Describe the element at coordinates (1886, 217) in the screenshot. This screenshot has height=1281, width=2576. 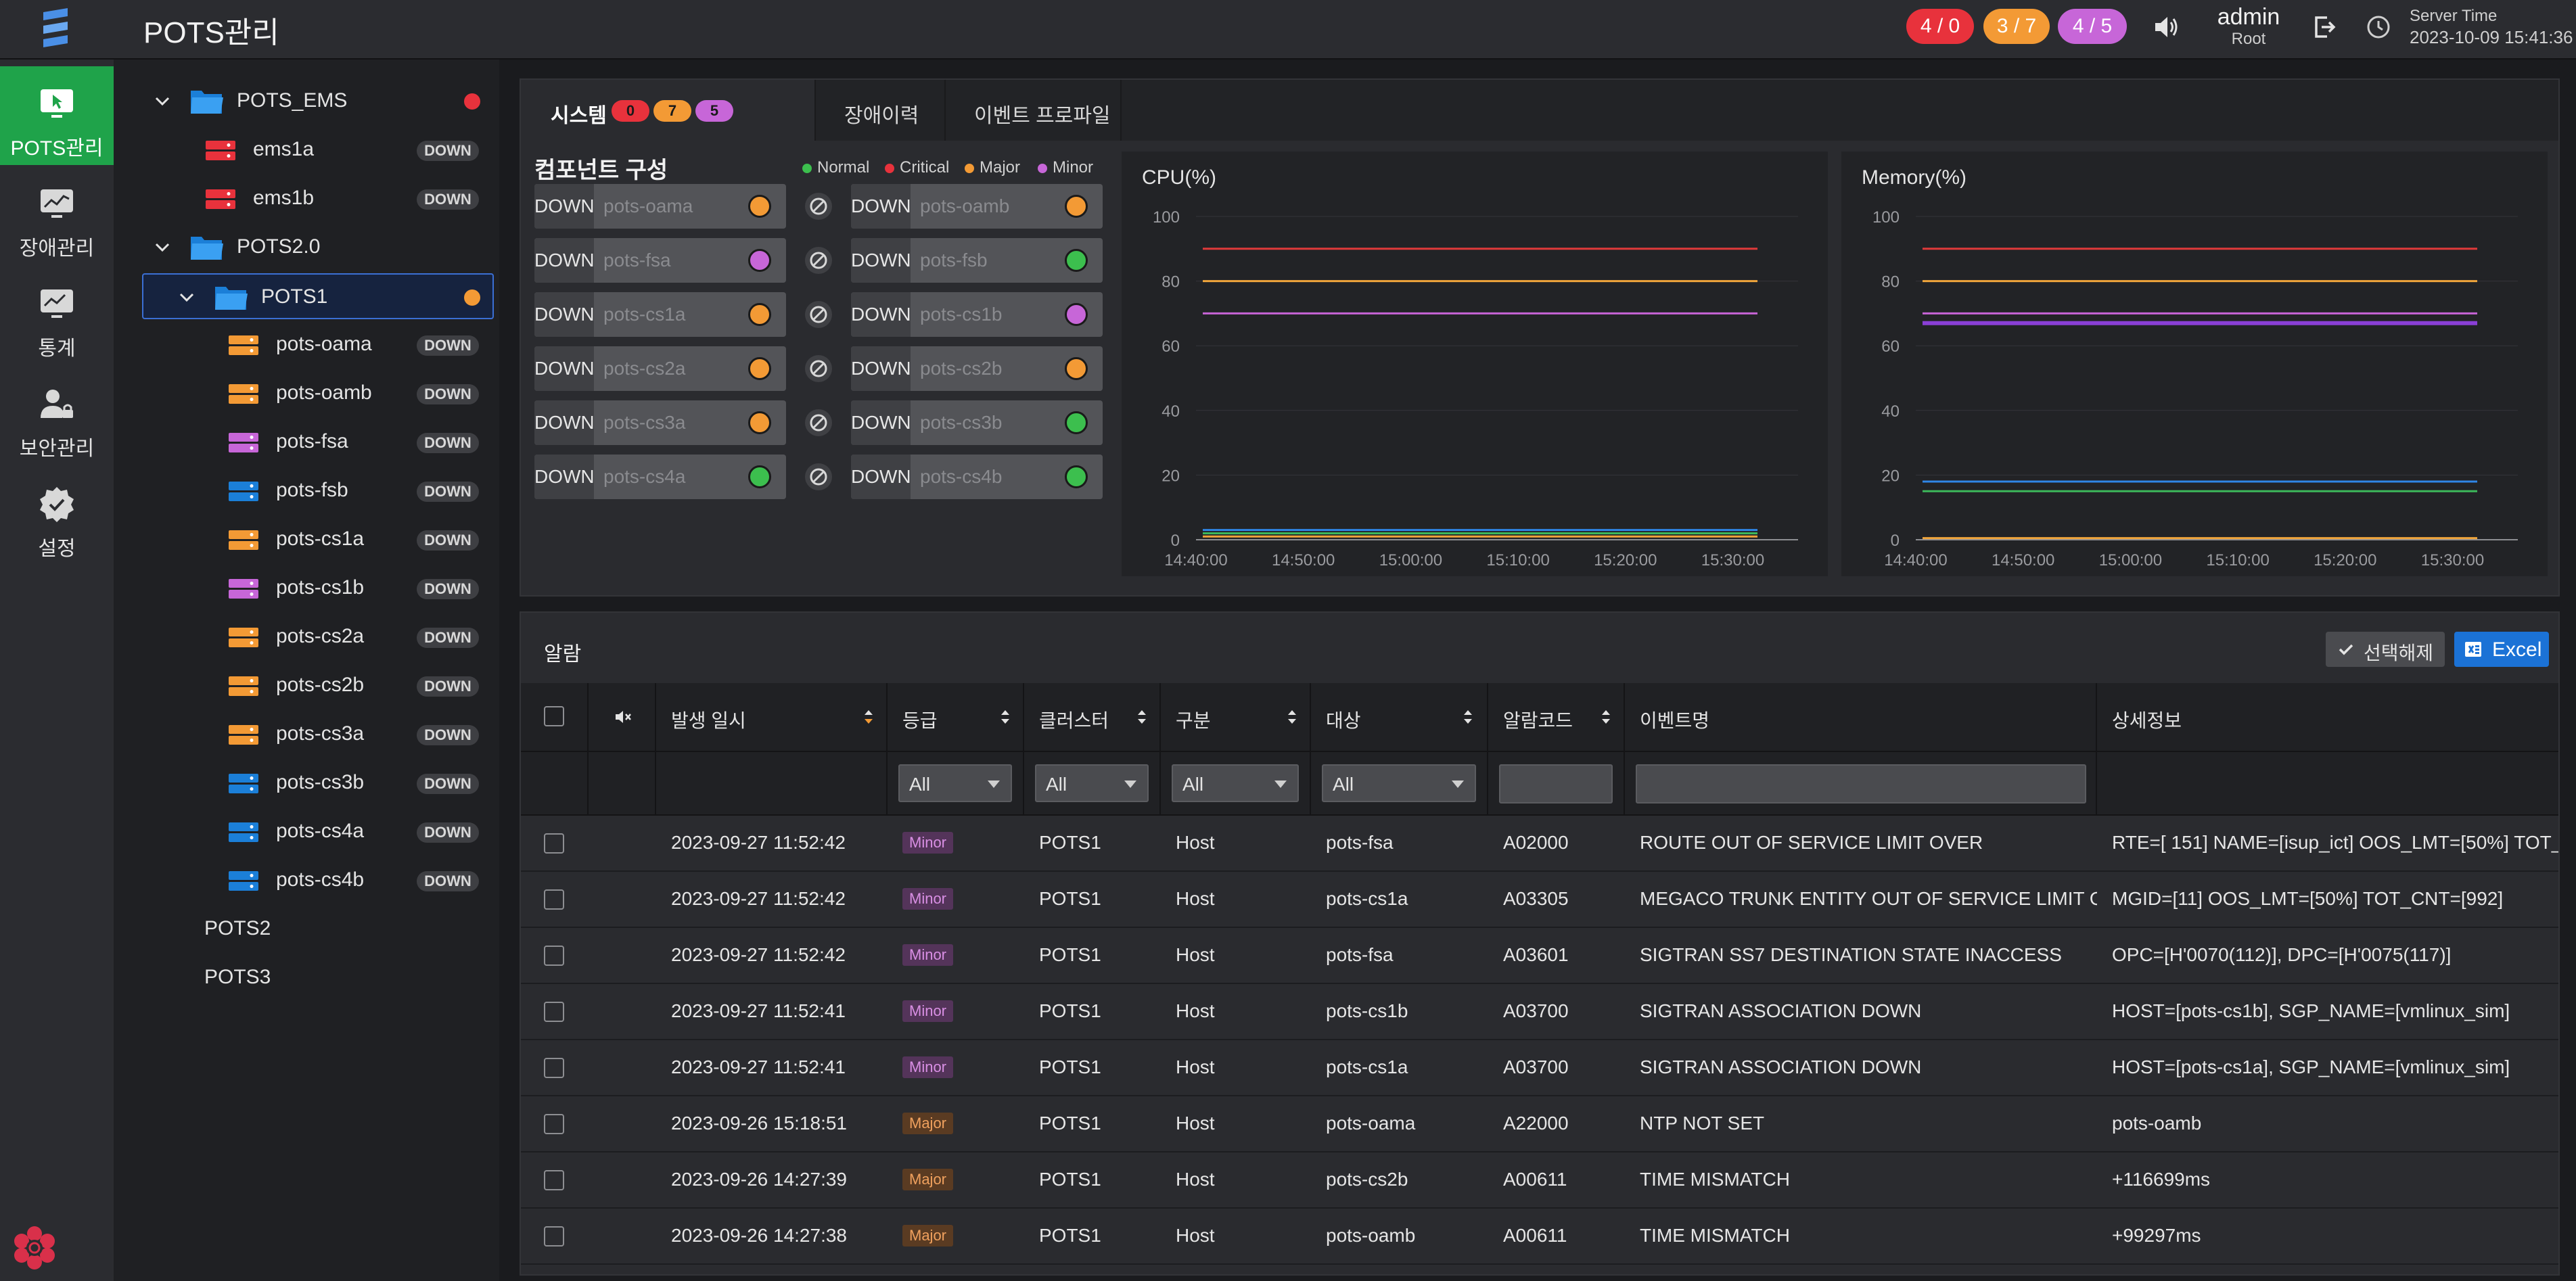
I see `y-tick-label: 100` at that location.